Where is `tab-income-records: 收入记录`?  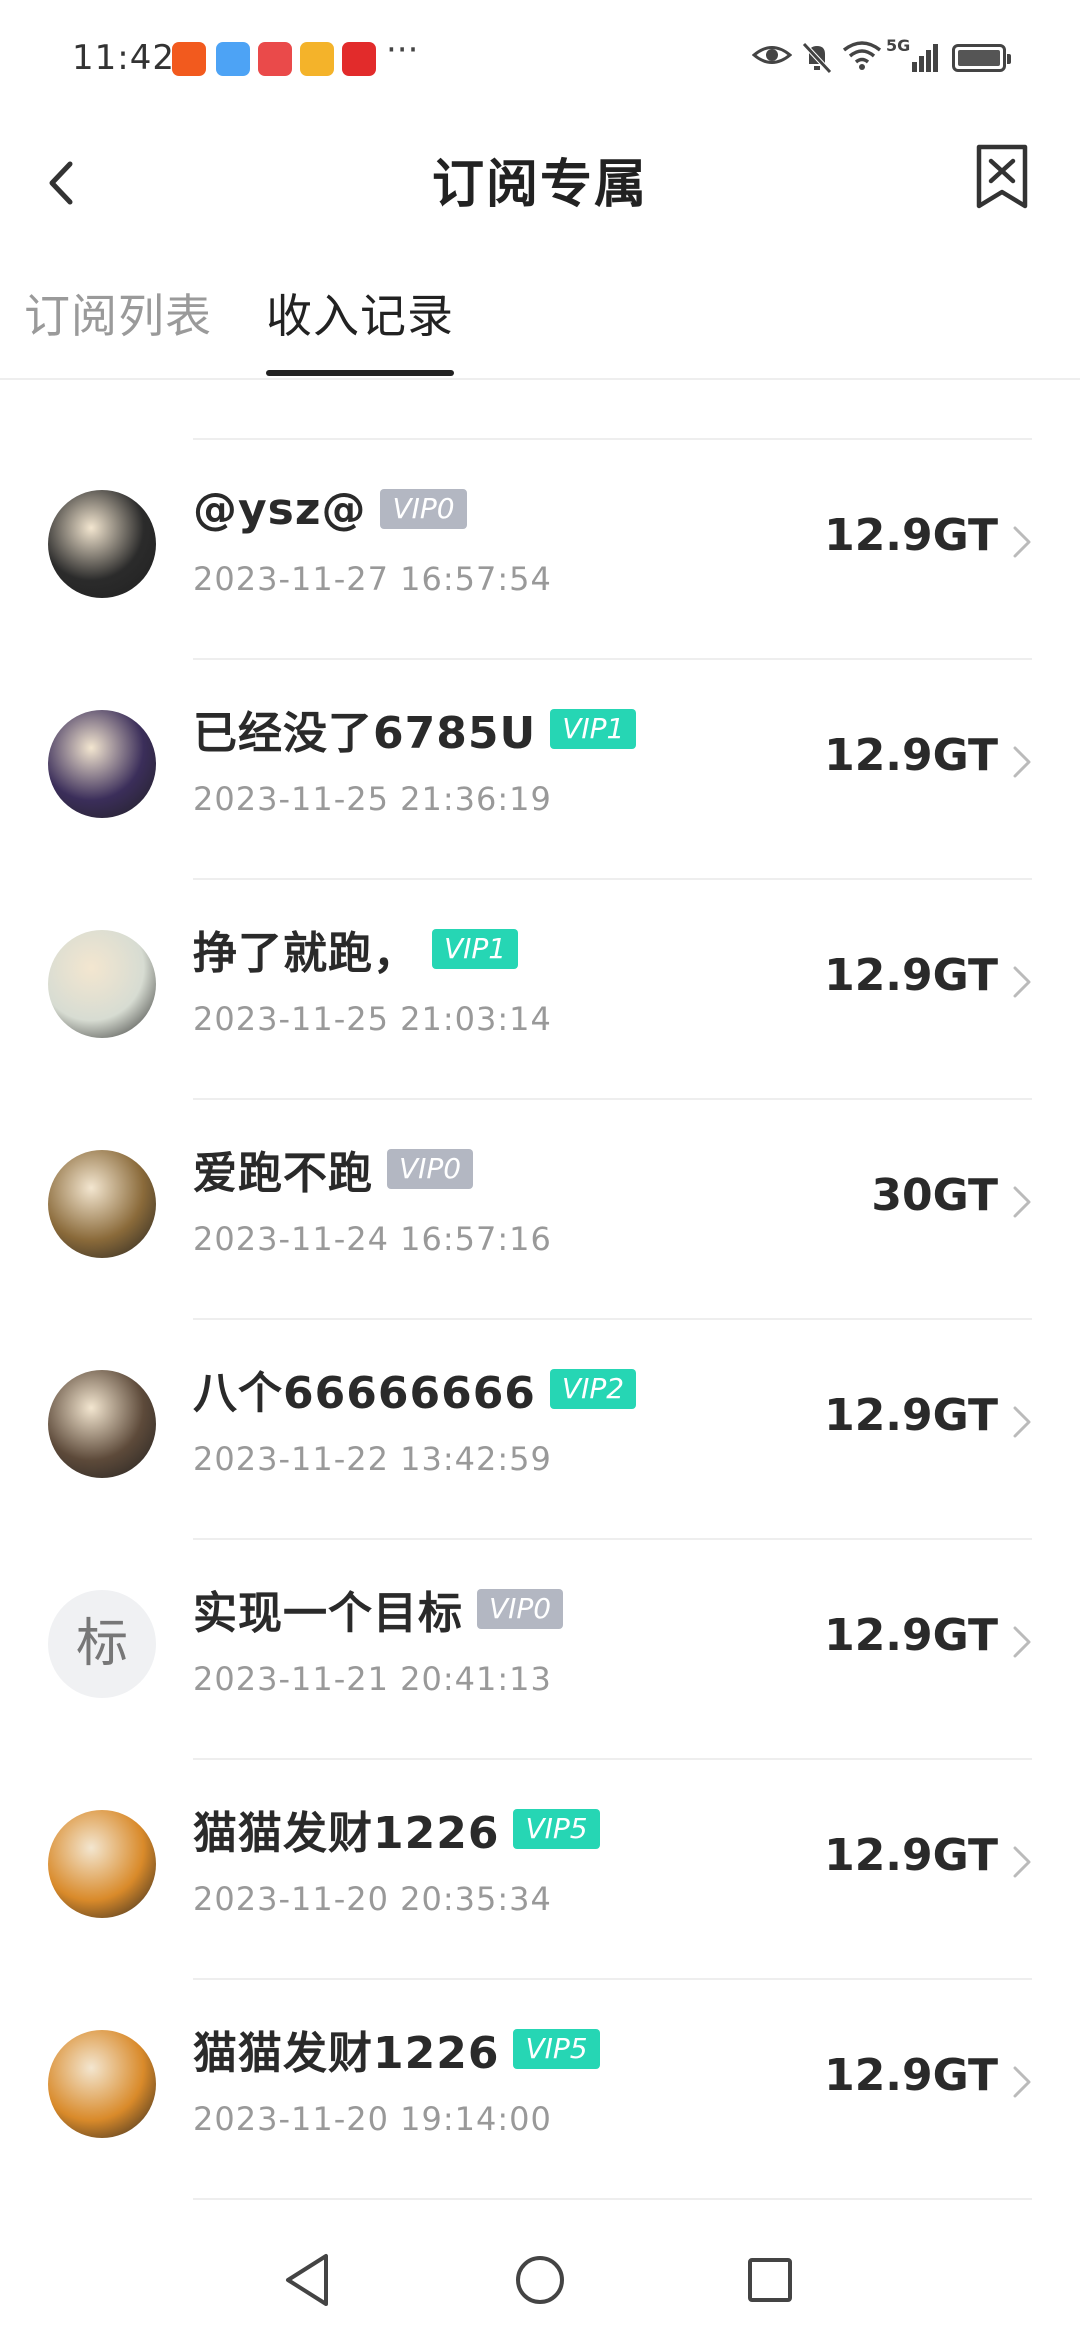 tab-income-records: 收入记录 is located at coordinates (360, 313).